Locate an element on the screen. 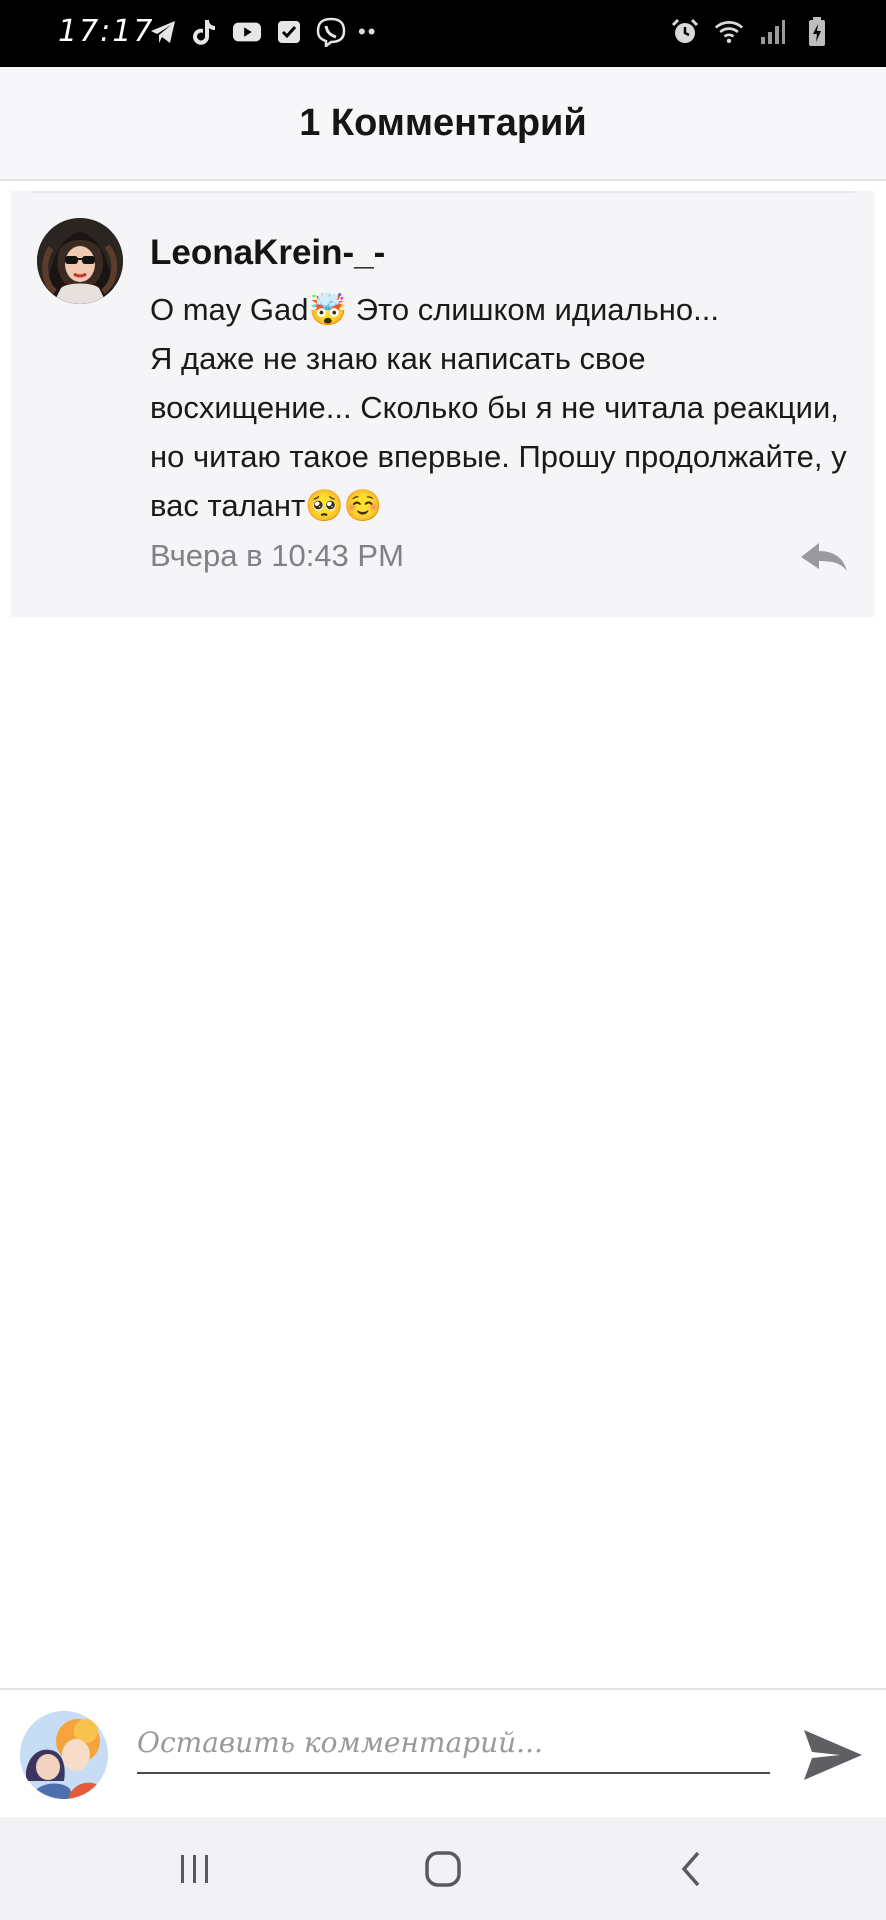 This screenshot has width=886, height=1920. home-button is located at coordinates (443, 1869).